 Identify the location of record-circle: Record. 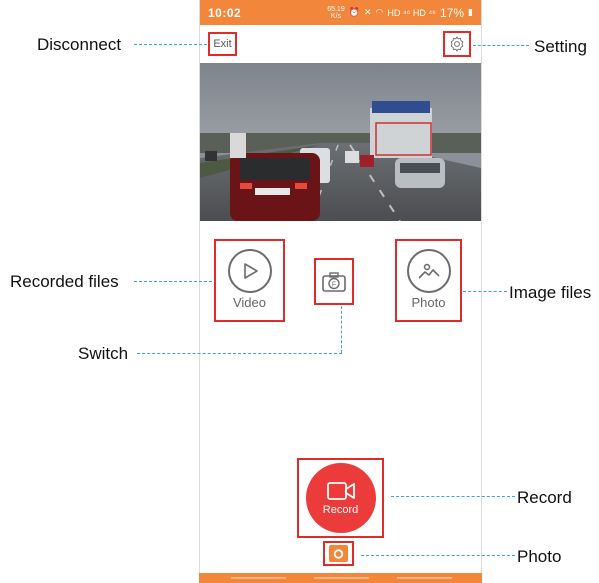
(340, 498).